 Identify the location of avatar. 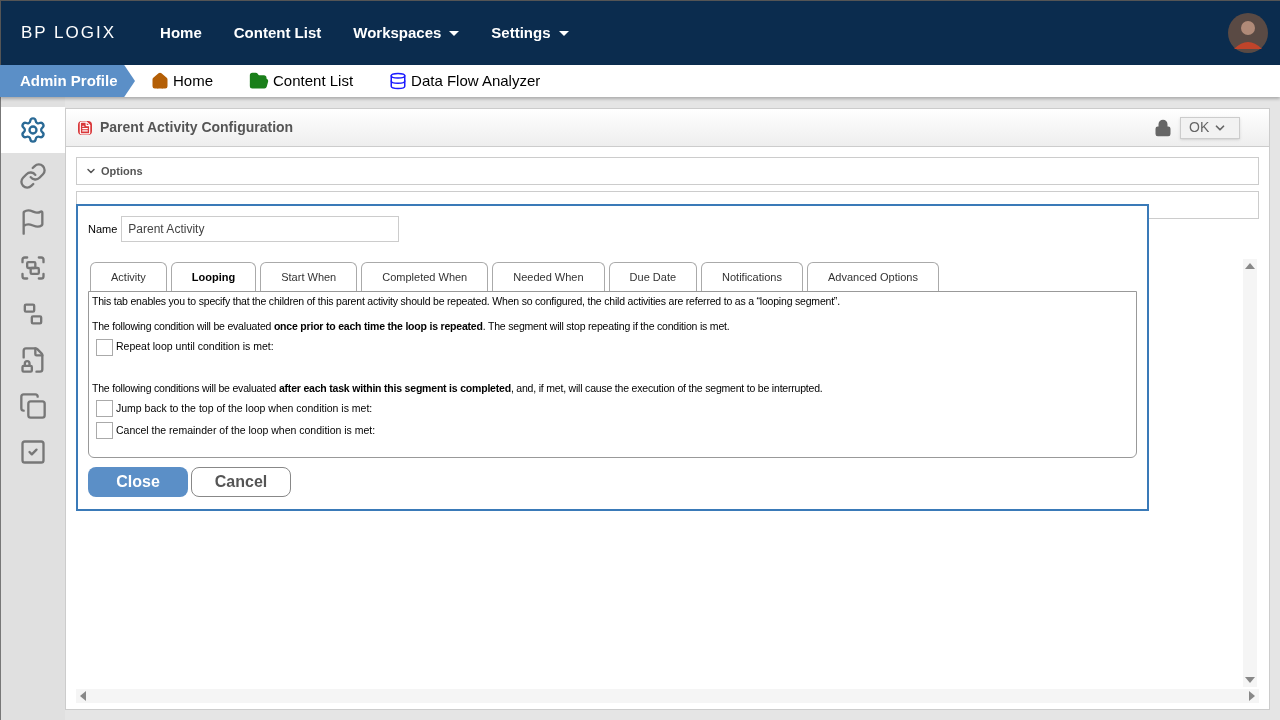
(1248, 33).